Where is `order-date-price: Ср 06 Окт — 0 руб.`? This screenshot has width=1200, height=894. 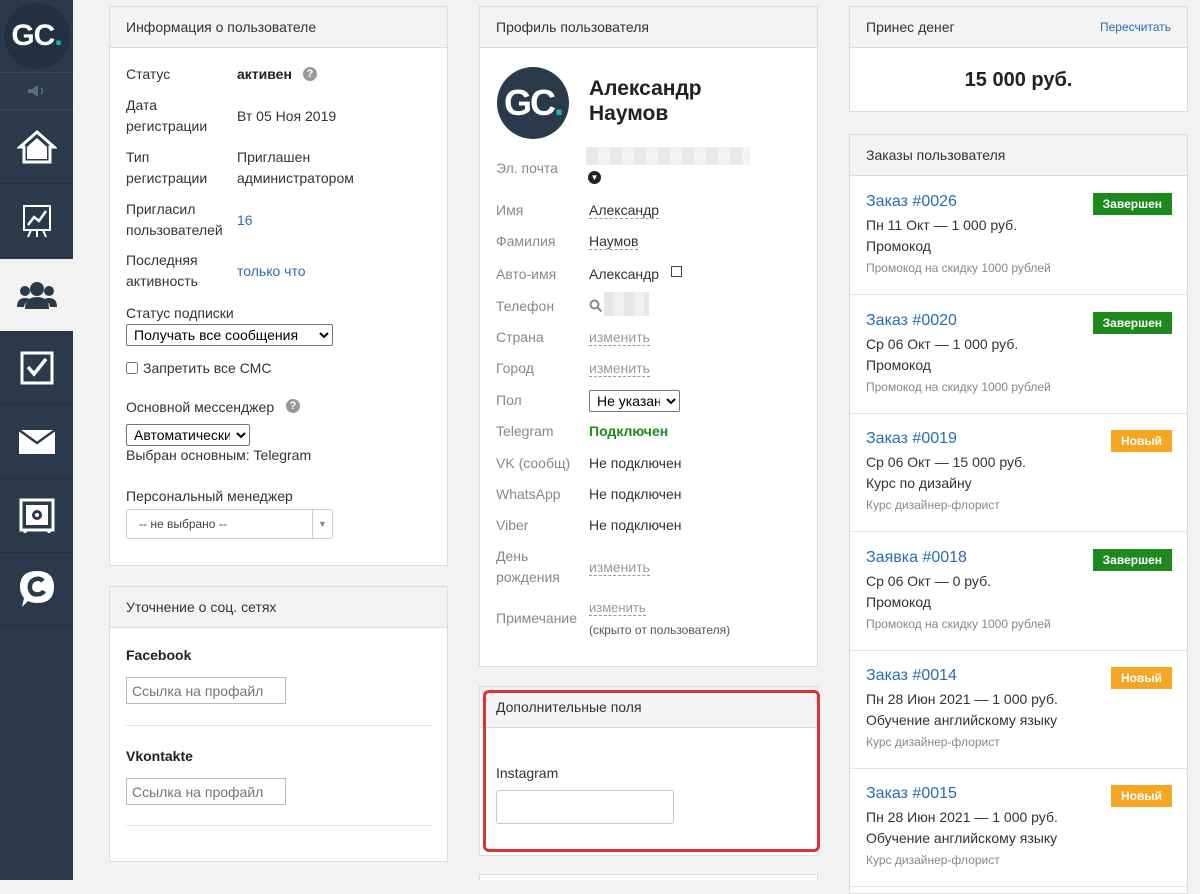
order-date-price: Ср 06 Окт — 0 руб. is located at coordinates (928, 581).